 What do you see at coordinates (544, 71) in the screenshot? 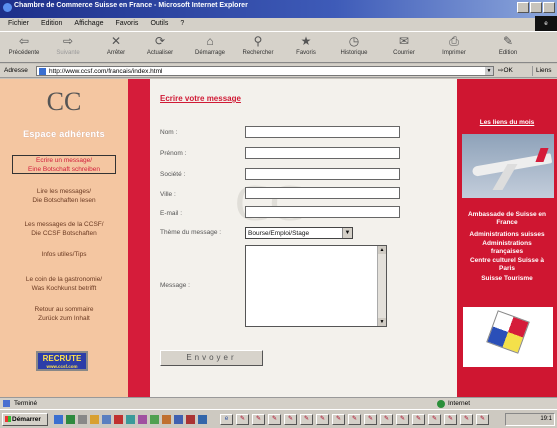
I see `links-button: Liens` at bounding box center [544, 71].